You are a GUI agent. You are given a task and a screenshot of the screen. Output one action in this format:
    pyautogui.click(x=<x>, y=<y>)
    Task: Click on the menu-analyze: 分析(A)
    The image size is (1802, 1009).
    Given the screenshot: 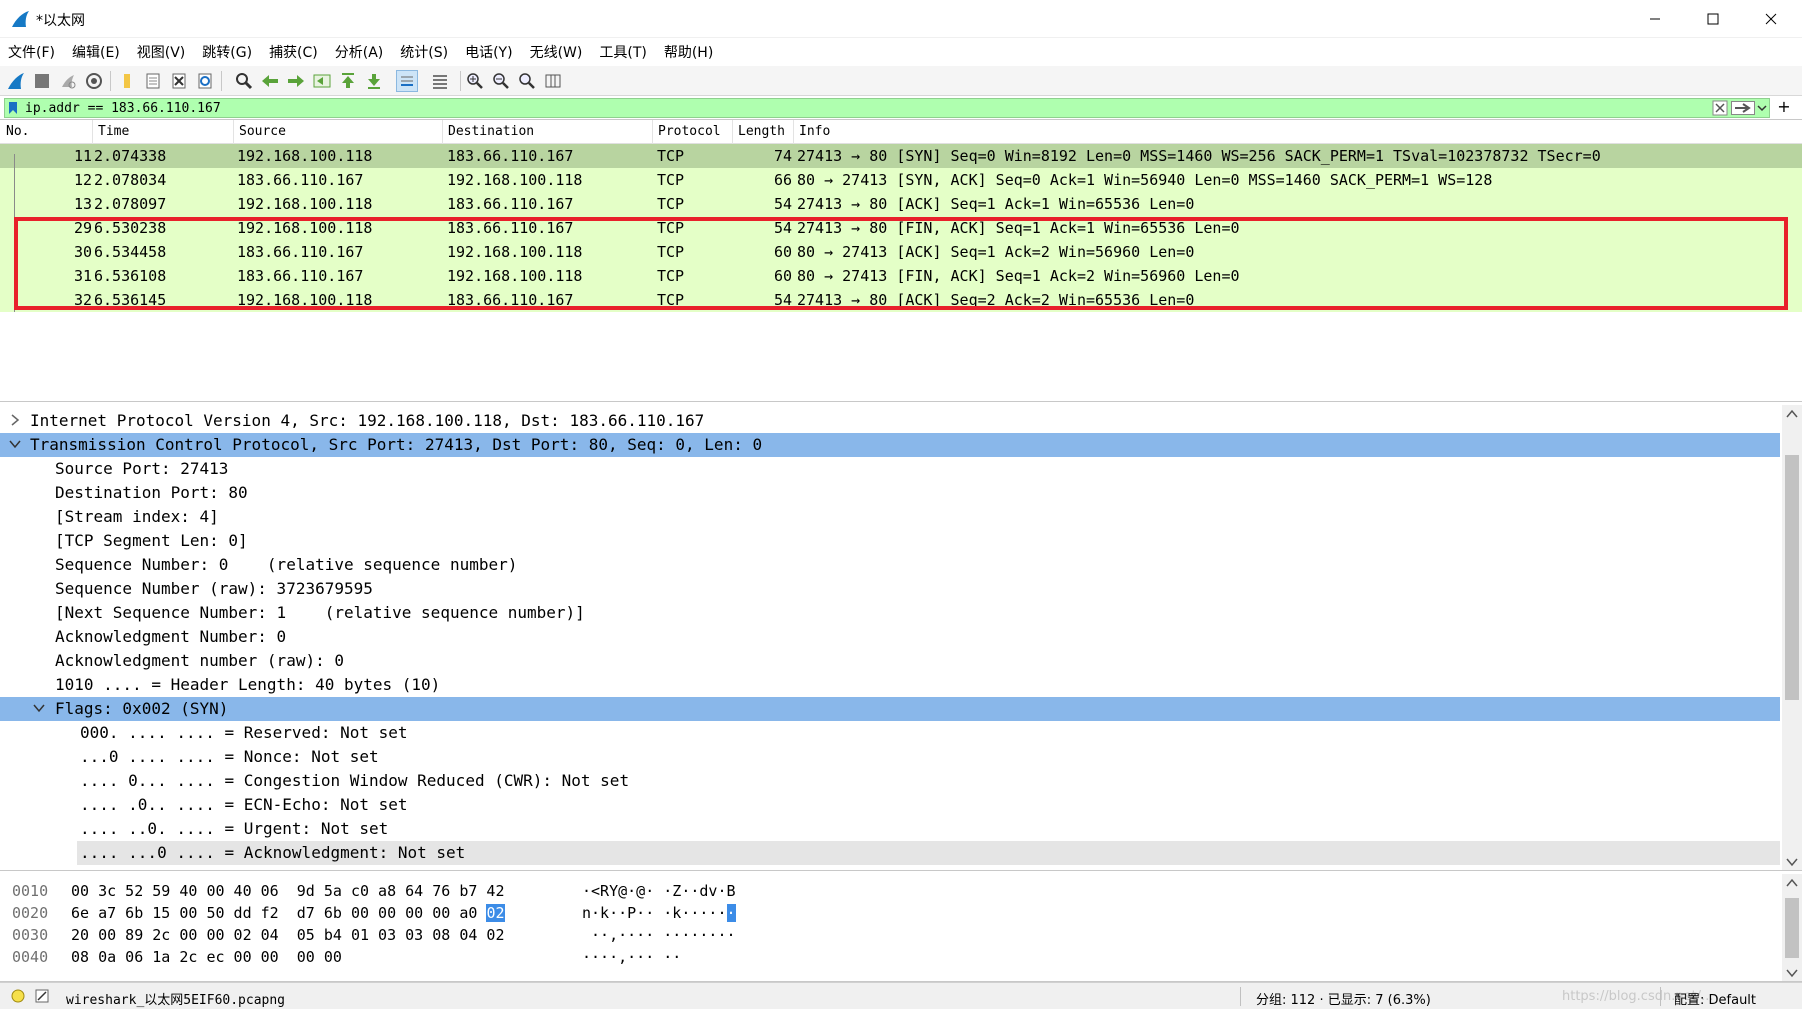 What is the action you would take?
    pyautogui.click(x=359, y=52)
    